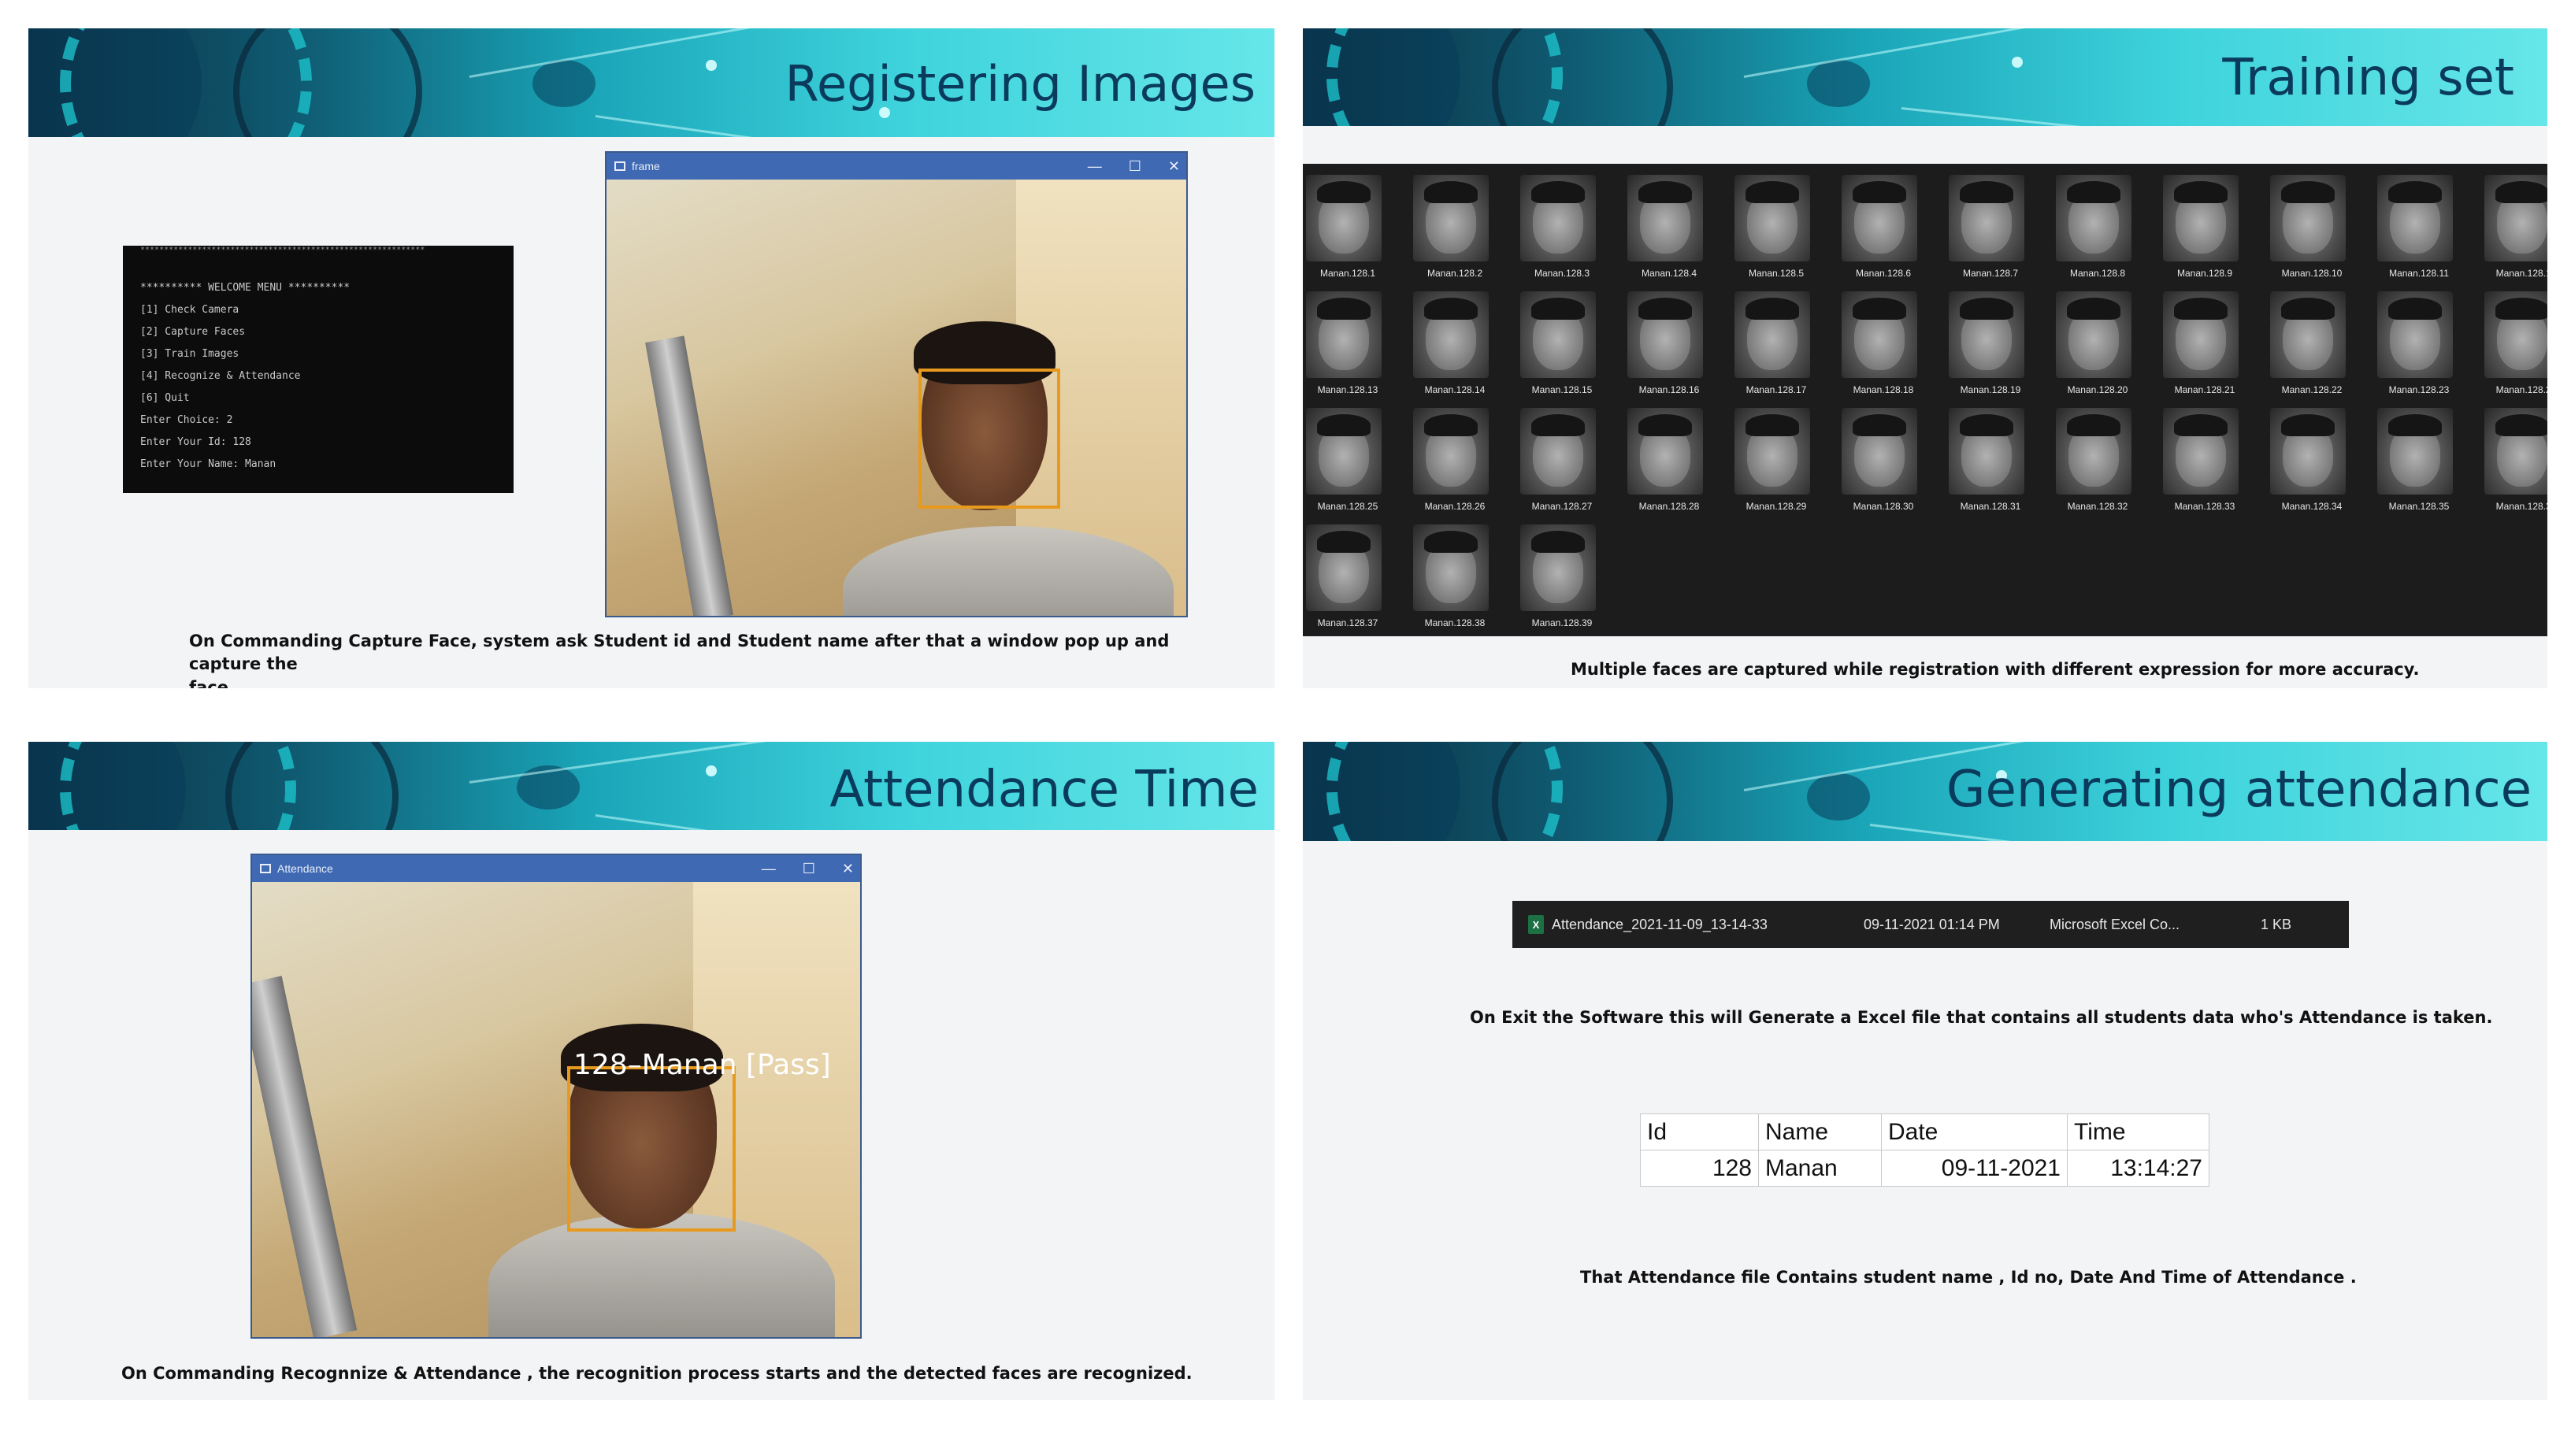  What do you see at coordinates (2515, 349) in the screenshot?
I see `training-thumbnail: Manan.128.24` at bounding box center [2515, 349].